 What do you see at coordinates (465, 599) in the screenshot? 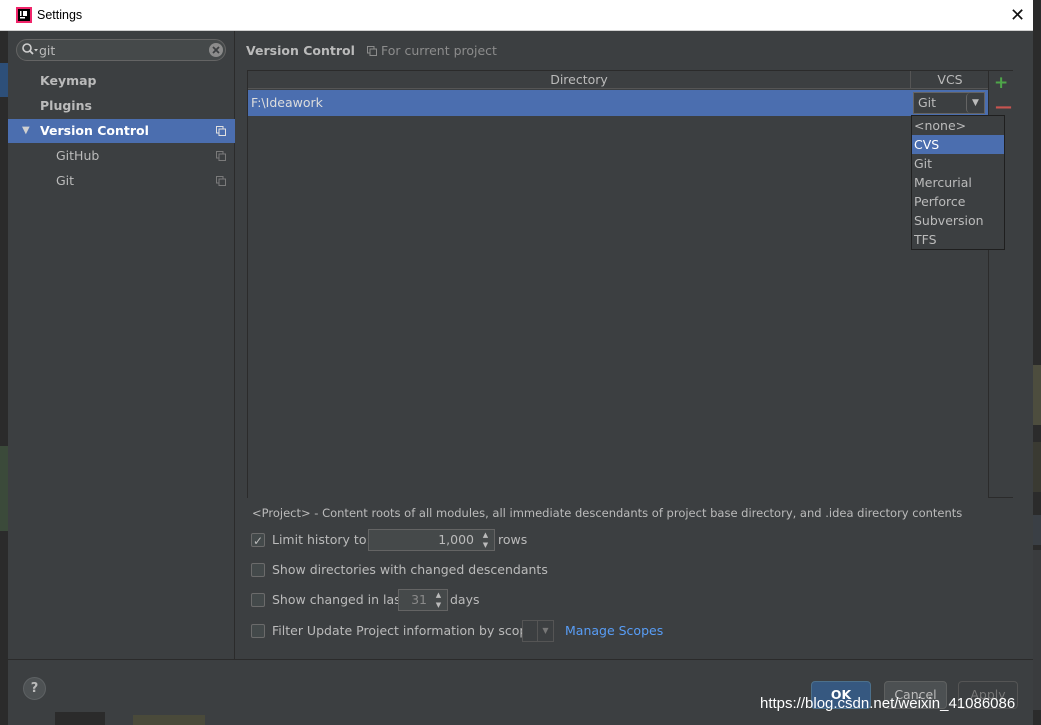
I see `show-changed-suffix: days` at bounding box center [465, 599].